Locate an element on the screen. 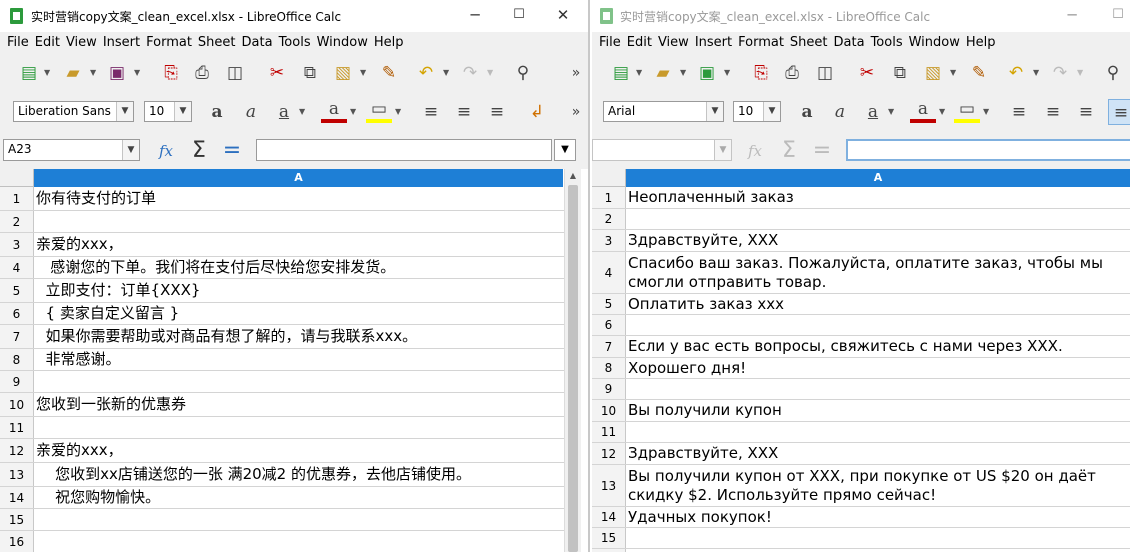 The width and height of the screenshot is (1130, 552). row-header: 4 is located at coordinates (17, 267).